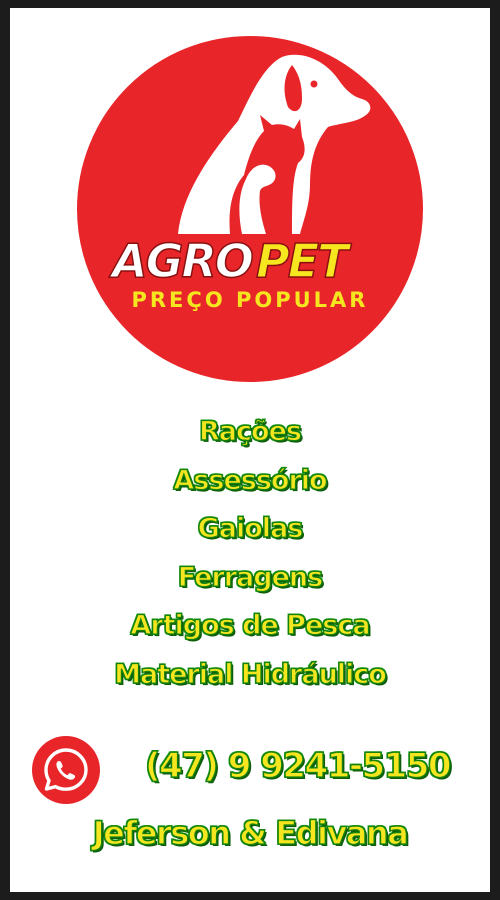 The width and height of the screenshot is (500, 900). Describe the element at coordinates (250, 431) in the screenshot. I see `service-item: Rações` at that location.